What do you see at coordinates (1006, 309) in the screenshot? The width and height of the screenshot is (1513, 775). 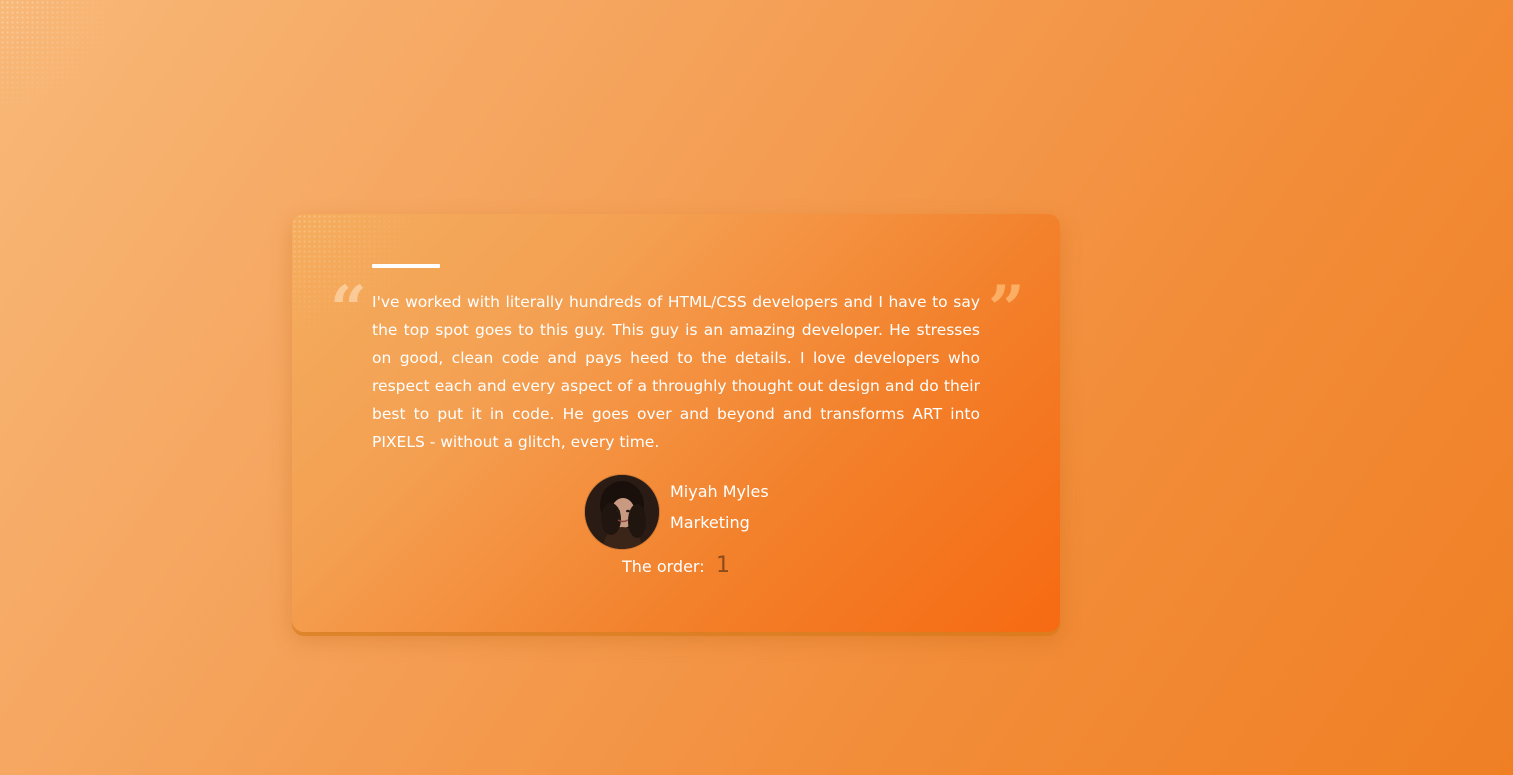 I see `quote-close-icon: ”` at bounding box center [1006, 309].